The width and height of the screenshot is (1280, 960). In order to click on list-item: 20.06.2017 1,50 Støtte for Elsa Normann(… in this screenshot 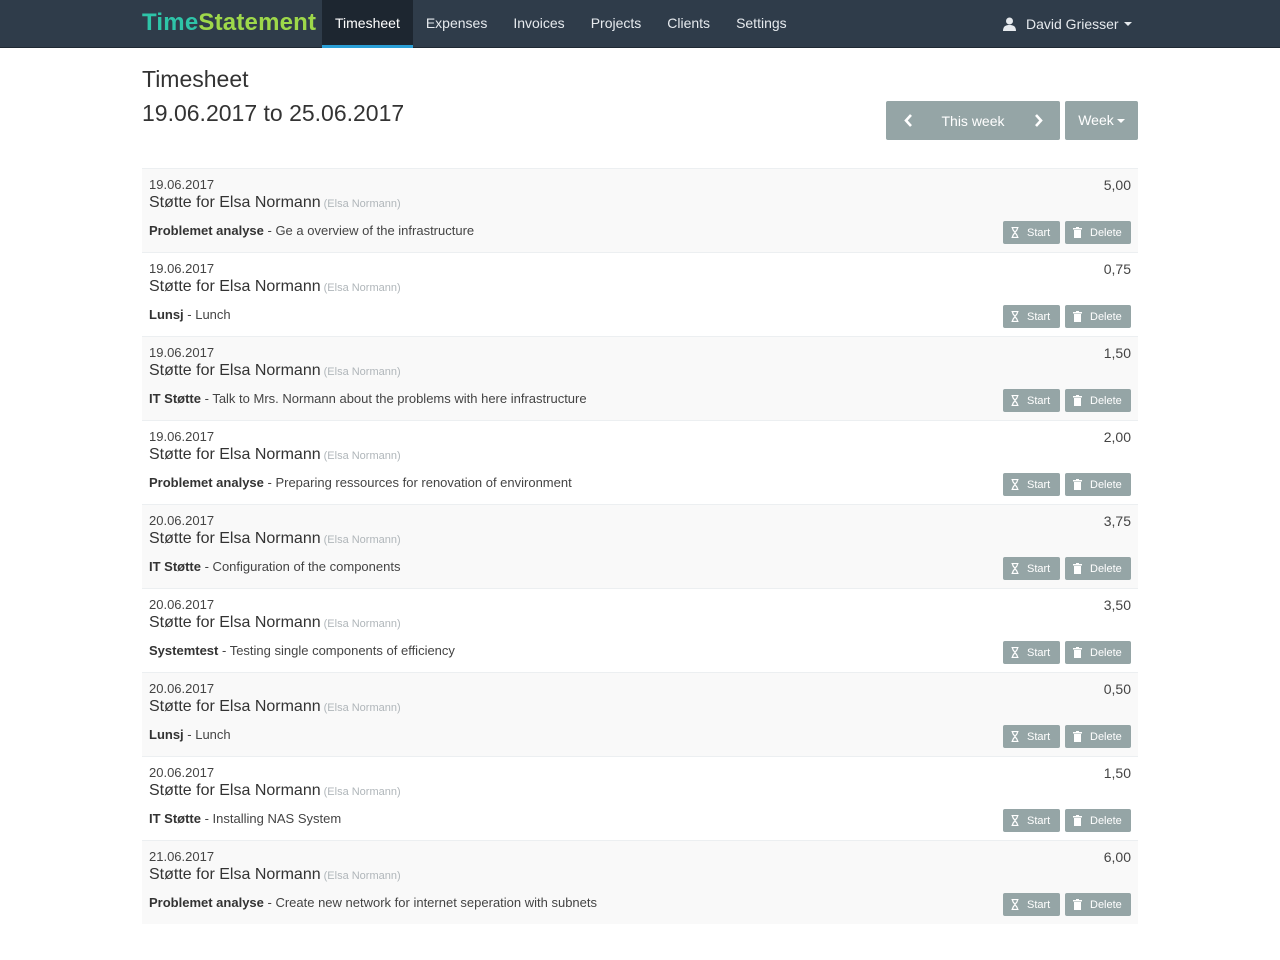, I will do `click(640, 798)`.